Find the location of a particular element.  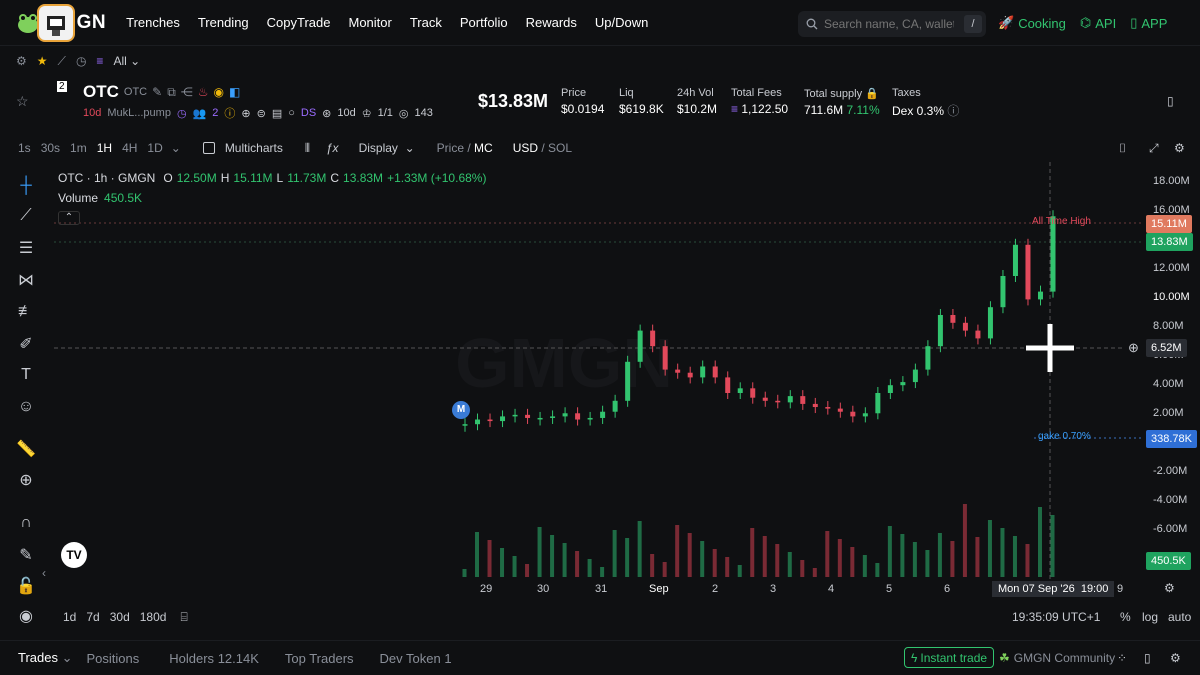

nav-link-trenches: Trenches is located at coordinates (153, 22).